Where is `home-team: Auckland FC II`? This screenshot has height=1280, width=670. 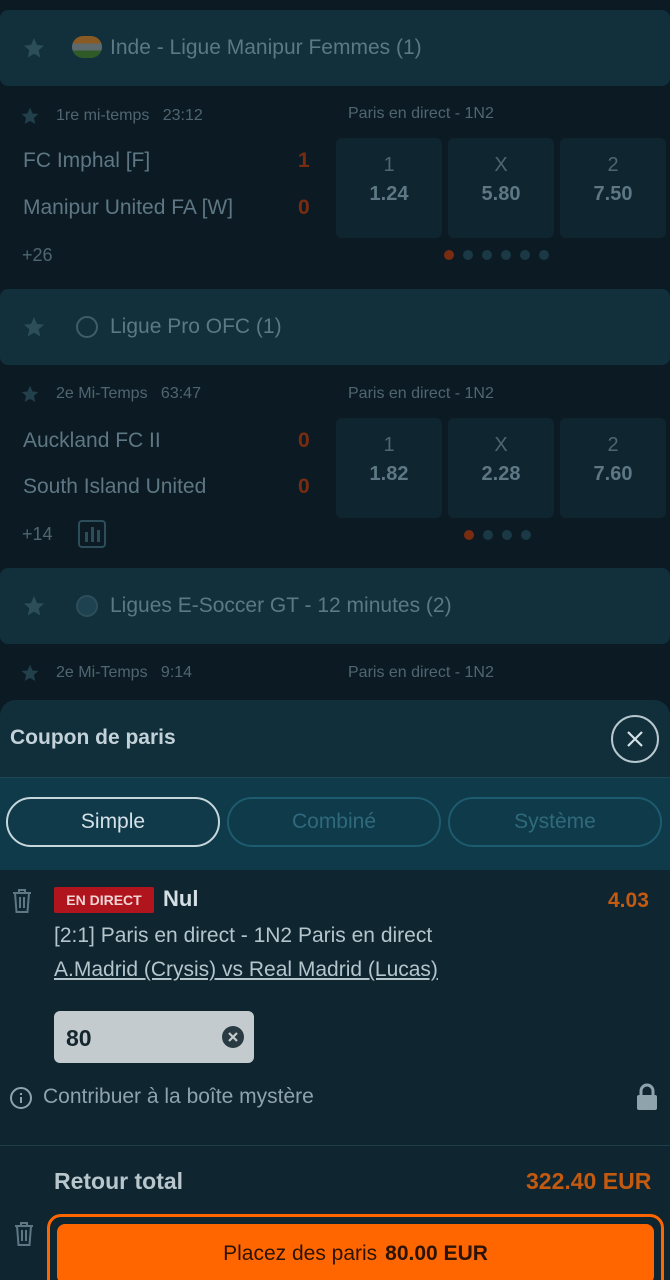 home-team: Auckland FC II is located at coordinates (92, 440).